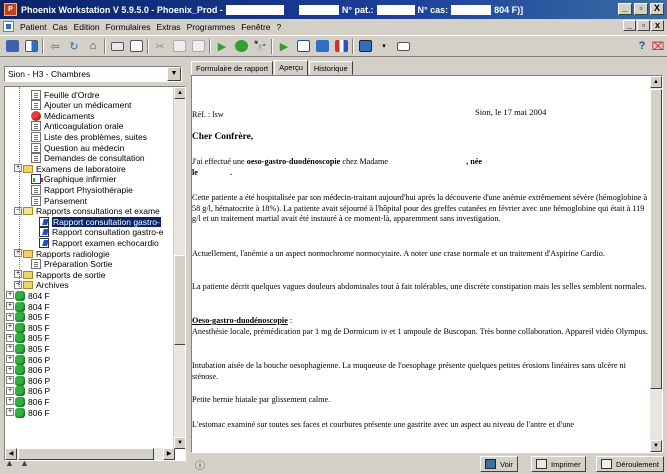 Image resolution: width=667 pixels, height=474 pixels. Describe the element at coordinates (200, 464) in the screenshot. I see `help-circle-icon: ⓘ` at that location.